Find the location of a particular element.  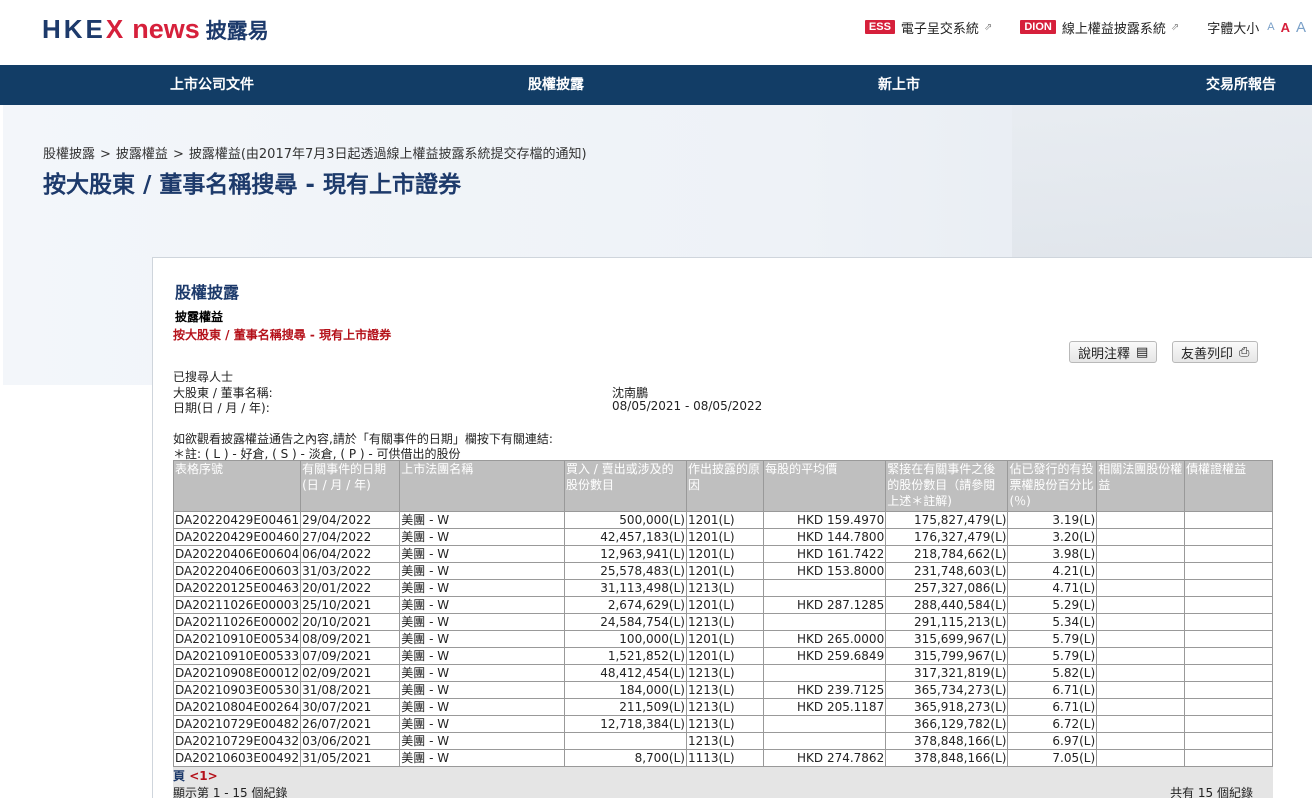

col-shares-after: 緊接在有關事件之後的股份數目（請參閱上述＊註解) is located at coordinates (947, 486).